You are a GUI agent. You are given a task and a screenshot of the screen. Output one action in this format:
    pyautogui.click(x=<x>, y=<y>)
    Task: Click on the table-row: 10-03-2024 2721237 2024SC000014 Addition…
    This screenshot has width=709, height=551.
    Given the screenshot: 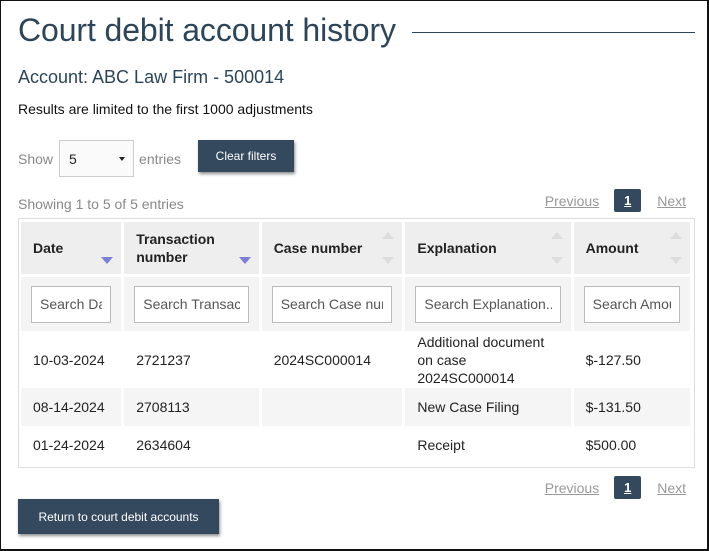 What is the action you would take?
    pyautogui.click(x=355, y=359)
    